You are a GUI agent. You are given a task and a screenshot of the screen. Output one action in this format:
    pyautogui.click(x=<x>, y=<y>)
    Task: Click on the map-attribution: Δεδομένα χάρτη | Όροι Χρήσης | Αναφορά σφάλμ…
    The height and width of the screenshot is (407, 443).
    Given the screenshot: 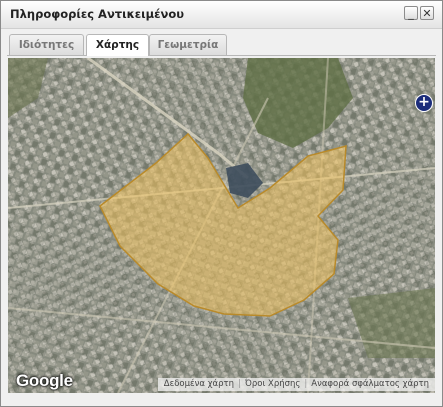 What is the action you would take?
    pyautogui.click(x=296, y=384)
    